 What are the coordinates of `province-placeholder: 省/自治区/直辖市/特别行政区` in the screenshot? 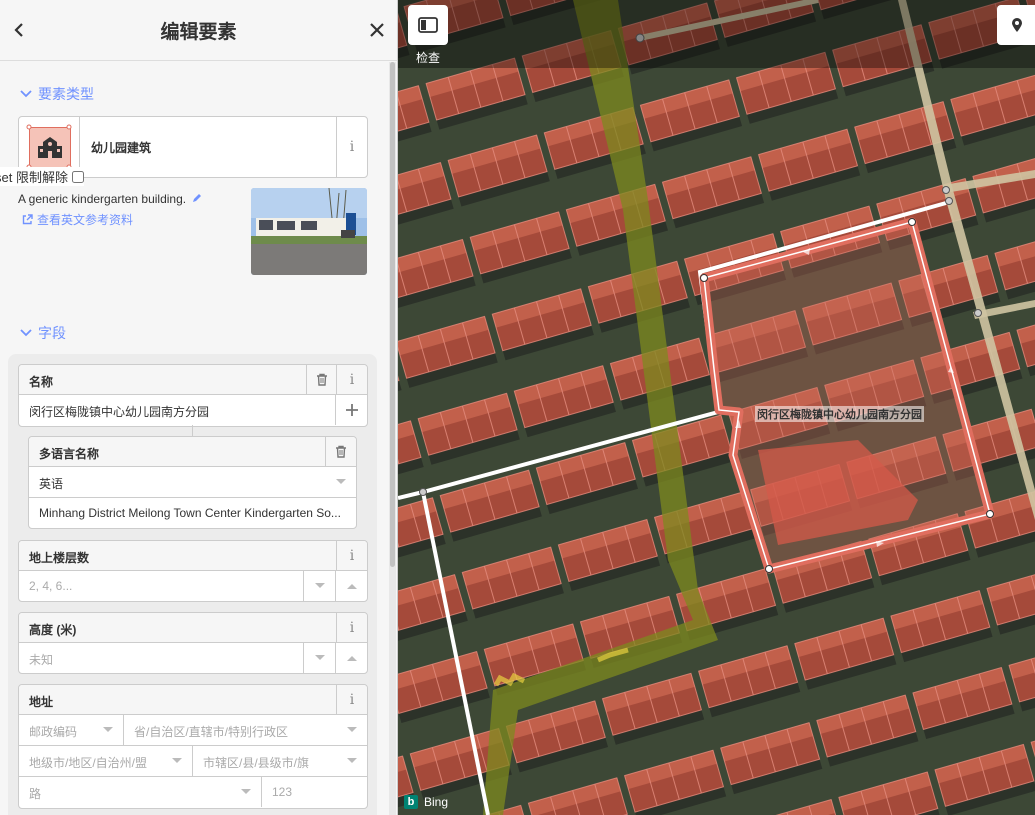 It's located at (211, 732).